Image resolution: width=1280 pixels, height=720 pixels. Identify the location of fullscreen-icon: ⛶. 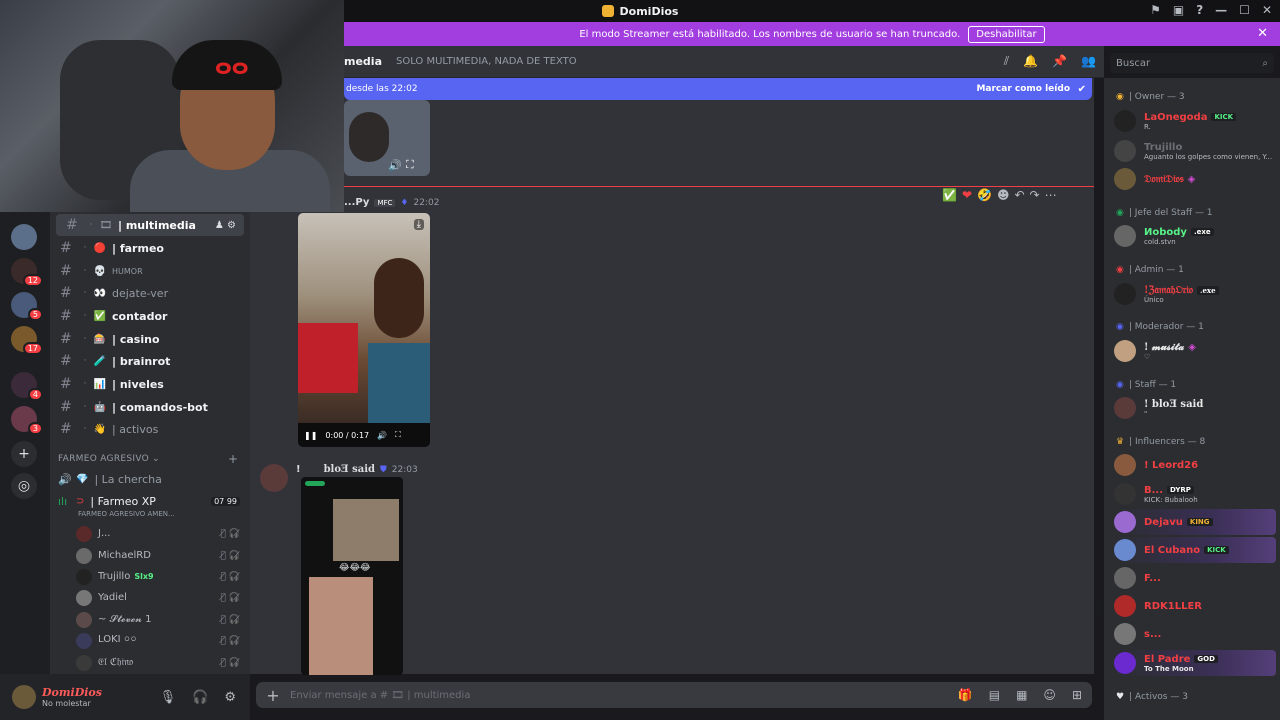
(398, 435).